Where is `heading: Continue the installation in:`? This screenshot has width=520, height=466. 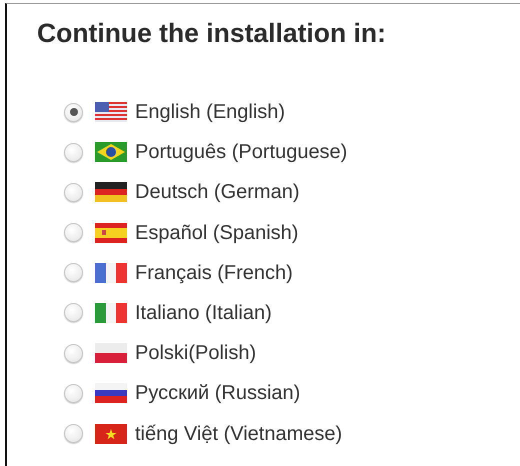
heading: Continue the installation in: is located at coordinates (212, 33).